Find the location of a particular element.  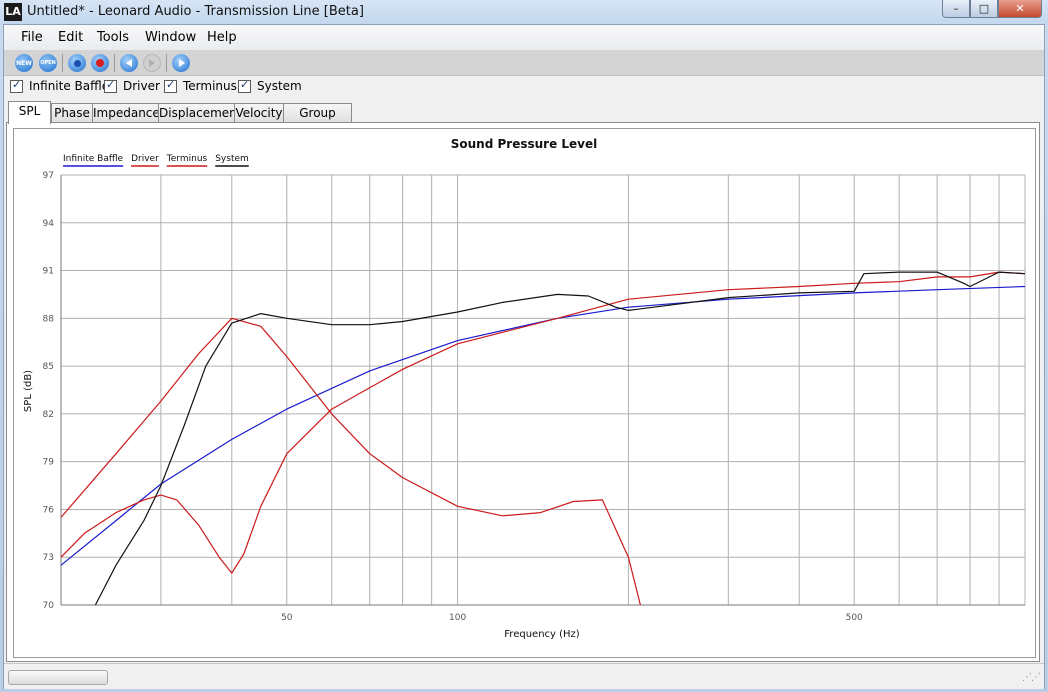

menu-tools: Tools is located at coordinates (113, 37).